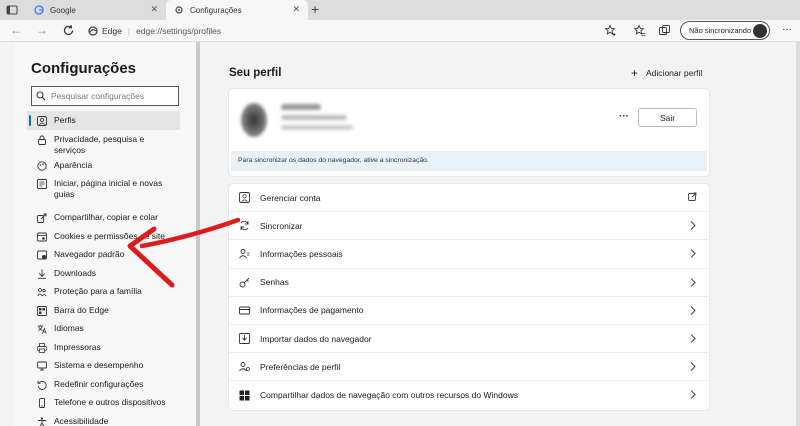  Describe the element at coordinates (179, 10) in the screenshot. I see `gear-icon` at that location.